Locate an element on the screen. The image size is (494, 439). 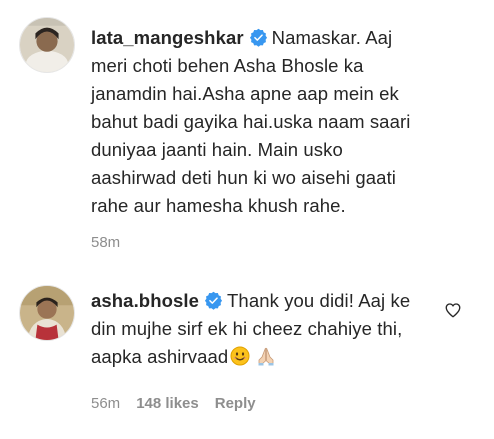
likes-count: 148 likes is located at coordinates (167, 403).